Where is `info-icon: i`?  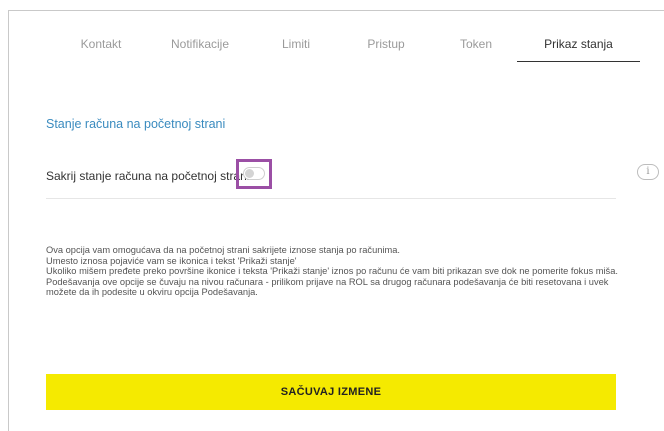
info-icon: i is located at coordinates (648, 172).